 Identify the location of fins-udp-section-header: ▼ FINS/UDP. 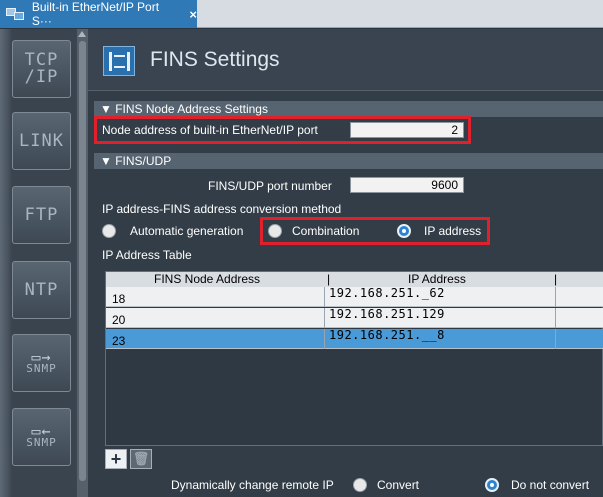
(348, 161).